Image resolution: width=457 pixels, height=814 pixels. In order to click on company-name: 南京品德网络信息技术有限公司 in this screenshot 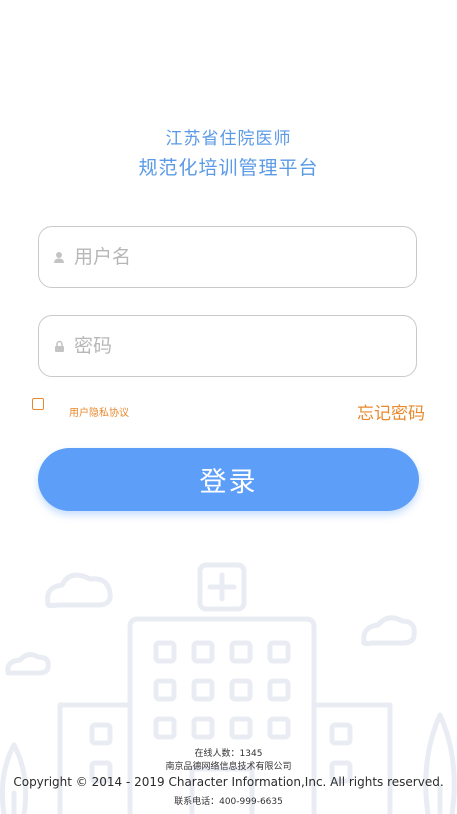, I will do `click(228, 767)`.